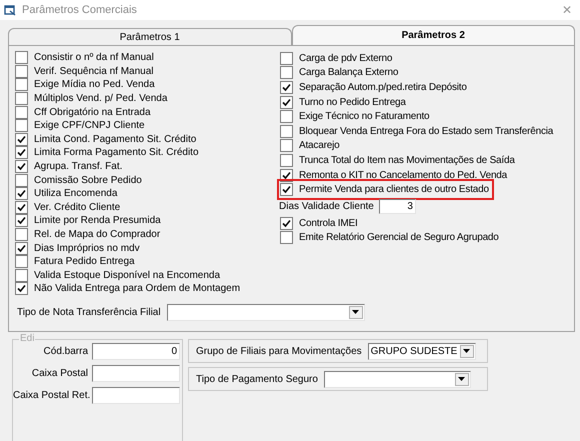 The image size is (580, 441). I want to click on window-icon, so click(10, 10).